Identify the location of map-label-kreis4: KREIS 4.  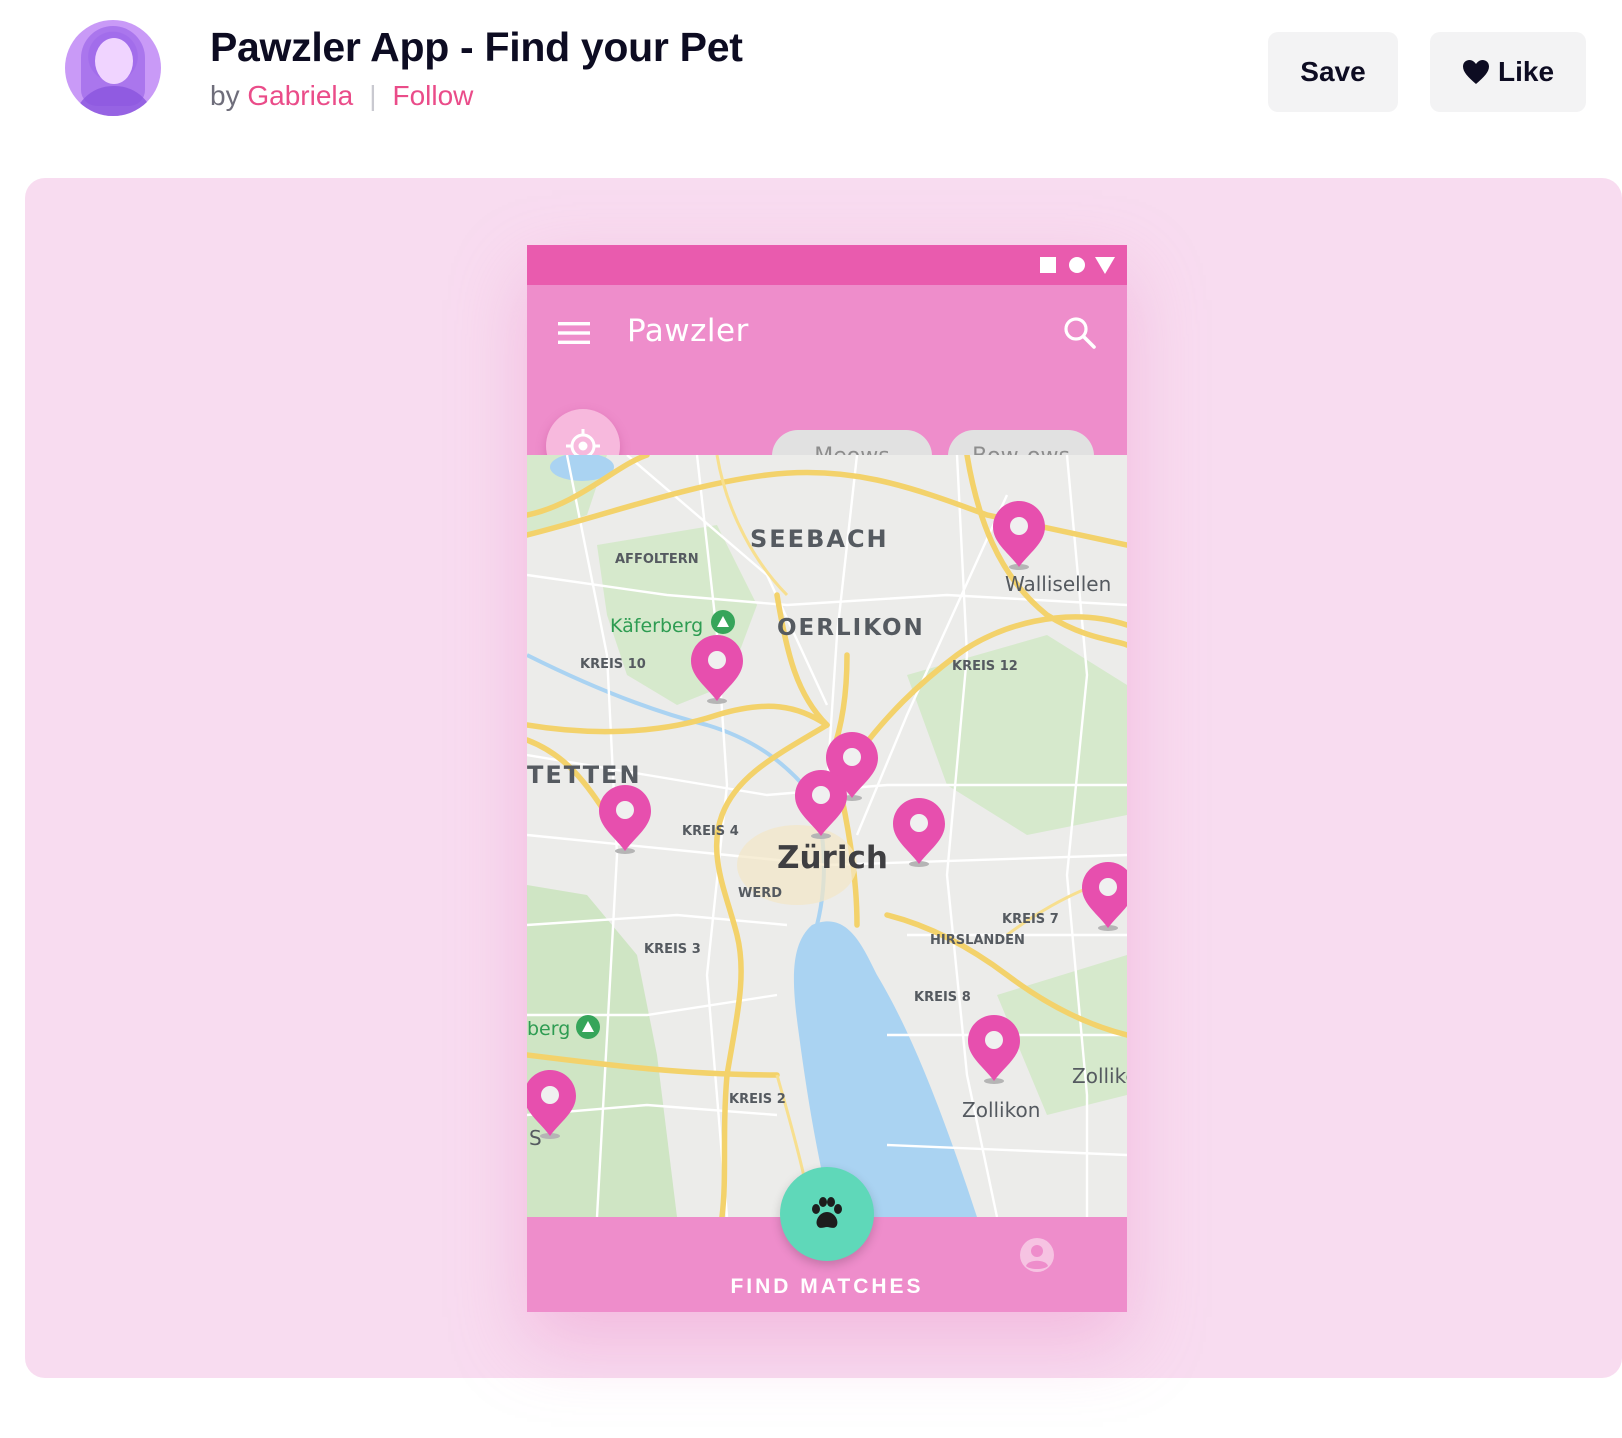
(710, 831).